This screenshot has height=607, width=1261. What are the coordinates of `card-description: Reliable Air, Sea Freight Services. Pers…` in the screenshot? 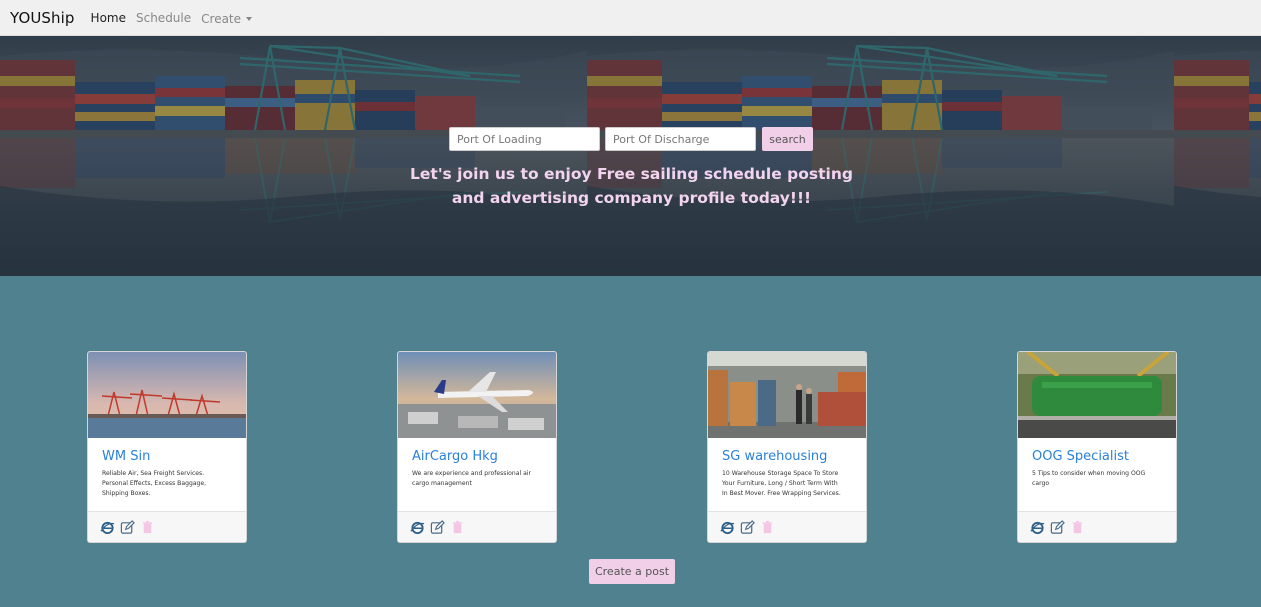 It's located at (154, 483).